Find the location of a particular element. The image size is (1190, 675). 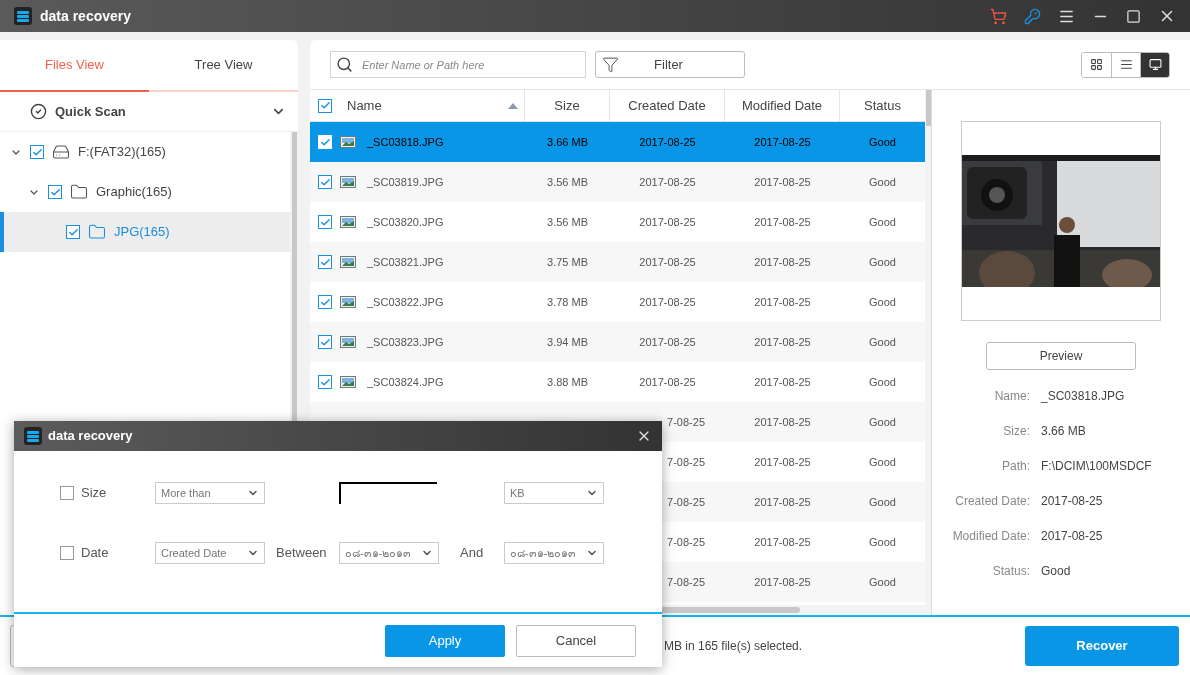

preview-button: Preview is located at coordinates (1061, 356).